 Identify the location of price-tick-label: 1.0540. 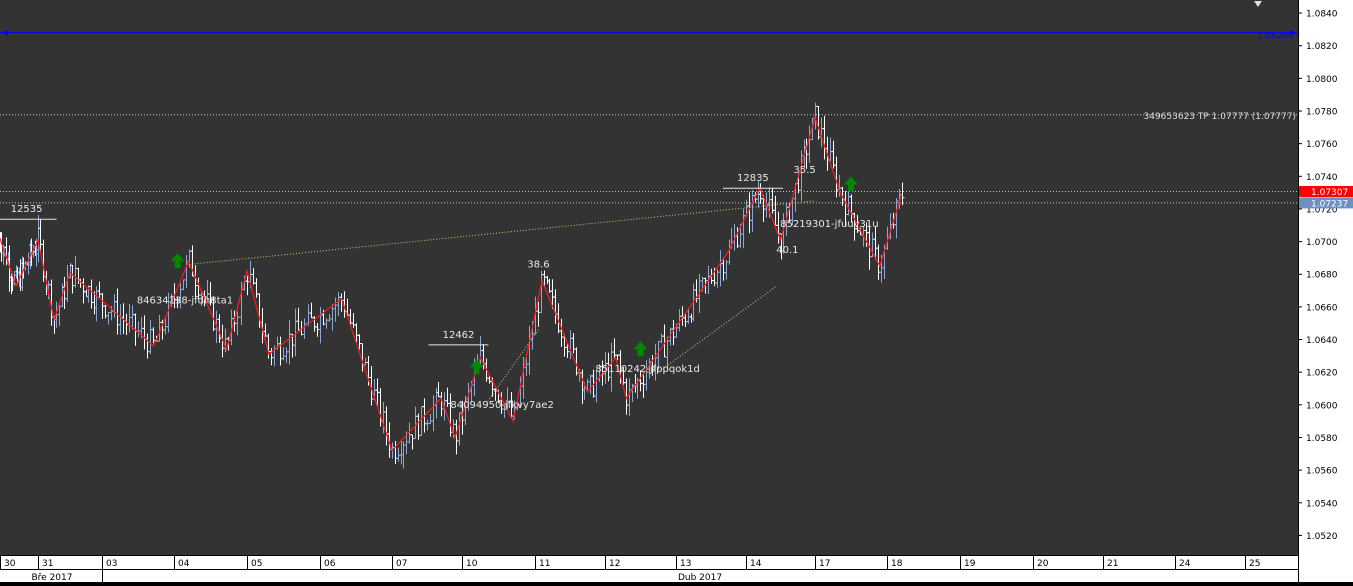
(1322, 504).